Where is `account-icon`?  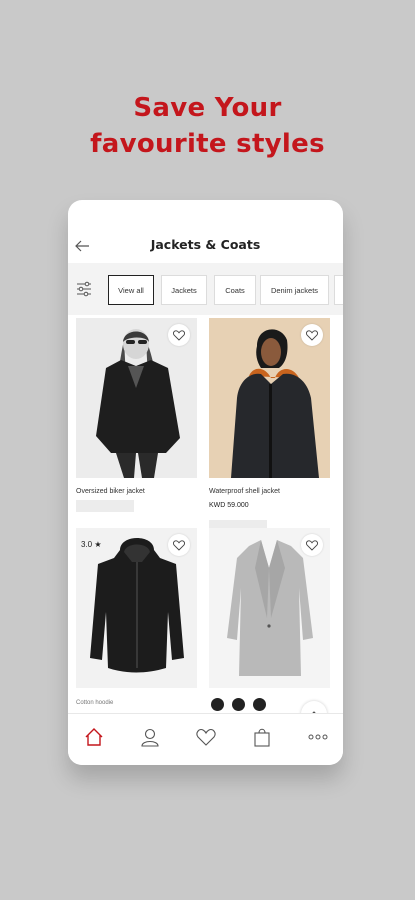
account-icon is located at coordinates (150, 737).